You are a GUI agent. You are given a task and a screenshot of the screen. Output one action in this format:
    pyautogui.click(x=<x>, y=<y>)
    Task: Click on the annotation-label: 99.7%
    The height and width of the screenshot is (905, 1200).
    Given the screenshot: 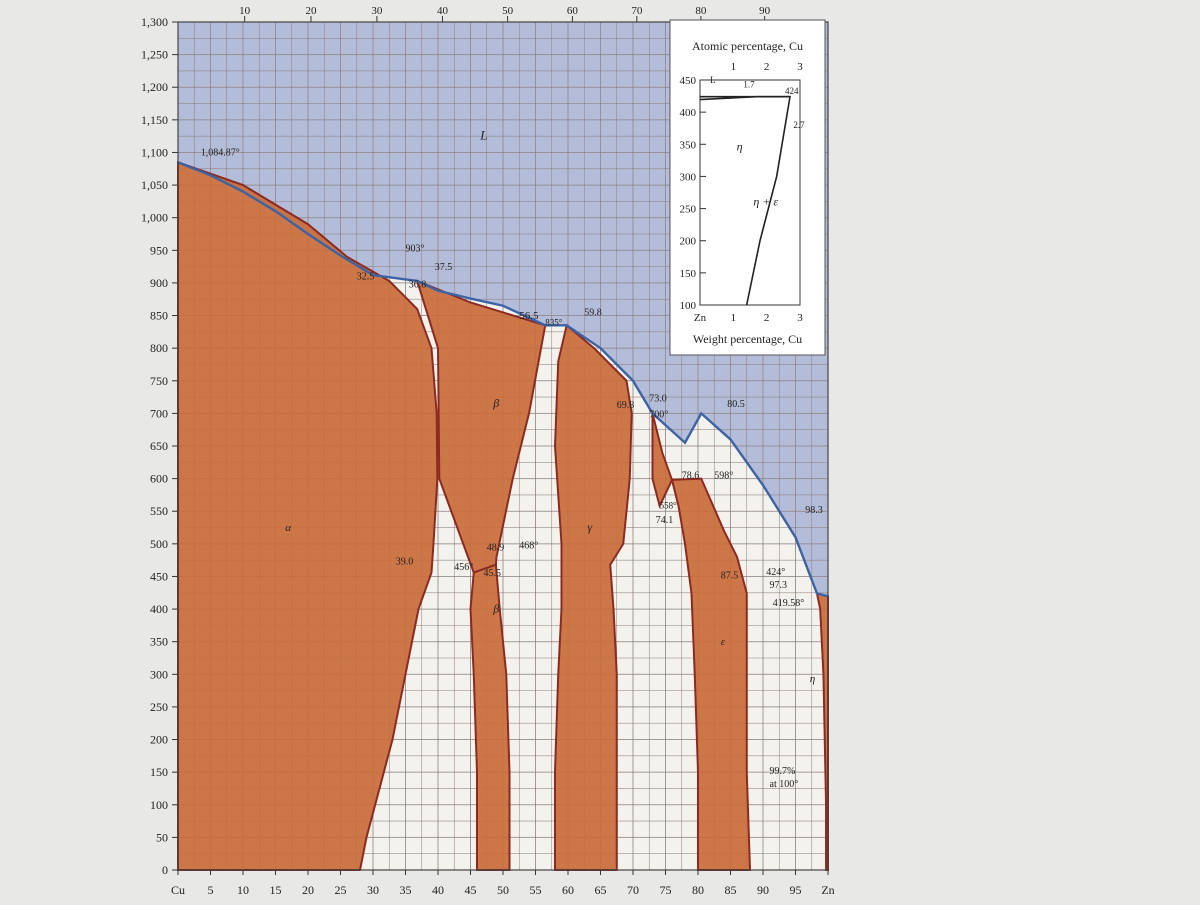 What is the action you would take?
    pyautogui.click(x=783, y=771)
    